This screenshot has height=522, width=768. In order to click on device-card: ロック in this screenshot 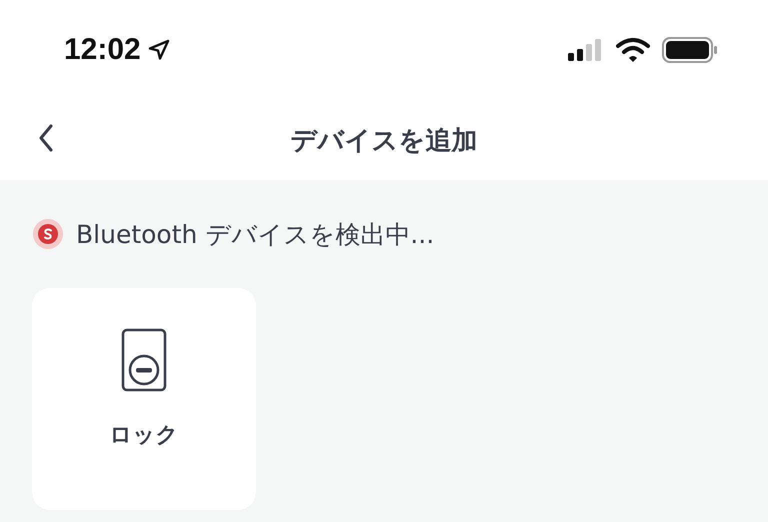, I will do `click(144, 399)`.